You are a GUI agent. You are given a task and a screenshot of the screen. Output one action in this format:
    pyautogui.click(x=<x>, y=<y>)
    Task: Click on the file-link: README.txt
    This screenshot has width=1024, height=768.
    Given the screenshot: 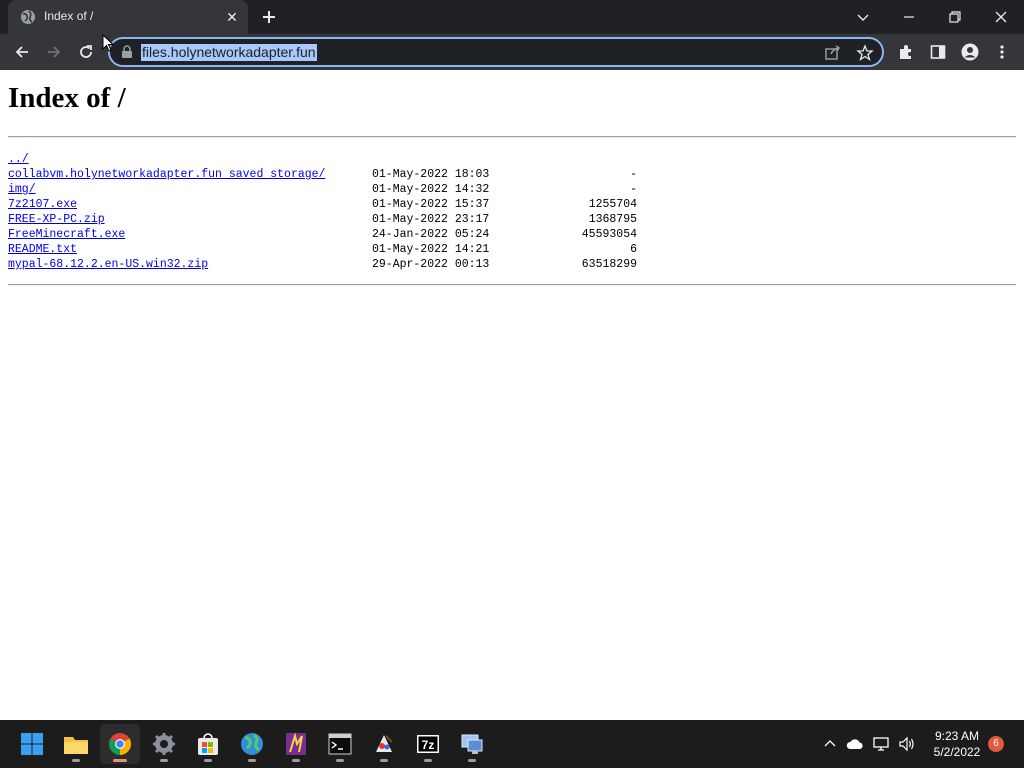 What is the action you would take?
    pyautogui.click(x=42, y=249)
    